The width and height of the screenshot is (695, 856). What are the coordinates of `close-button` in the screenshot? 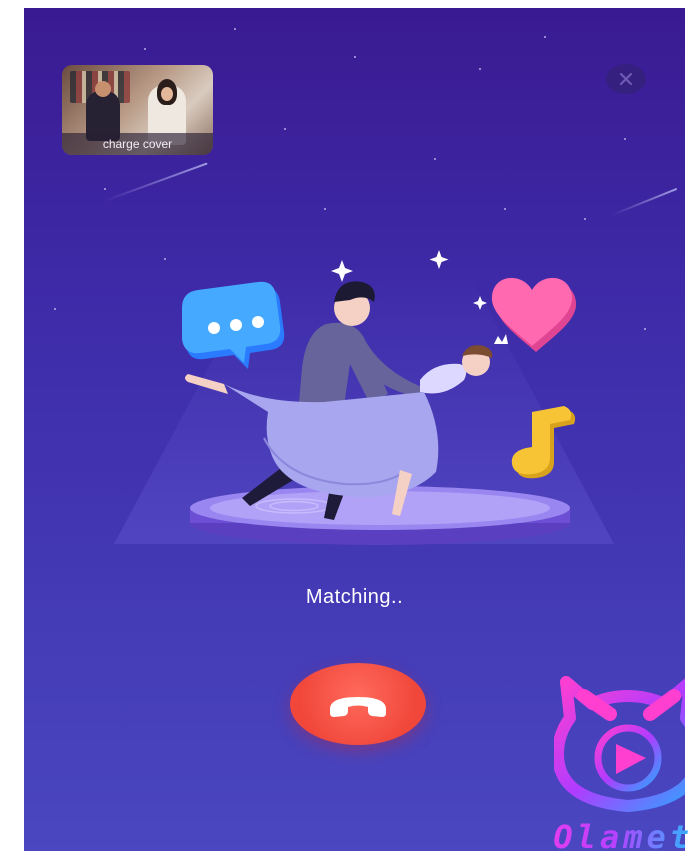 It's located at (626, 79).